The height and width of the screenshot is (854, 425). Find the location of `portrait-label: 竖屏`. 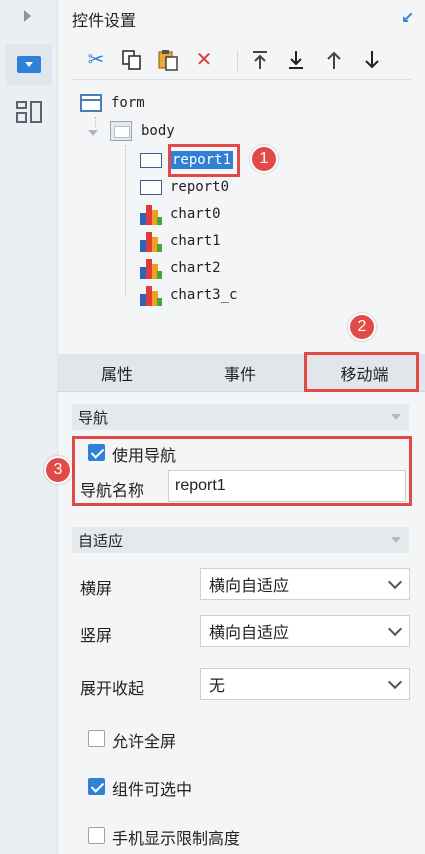

portrait-label: 竖屏 is located at coordinates (96, 636).